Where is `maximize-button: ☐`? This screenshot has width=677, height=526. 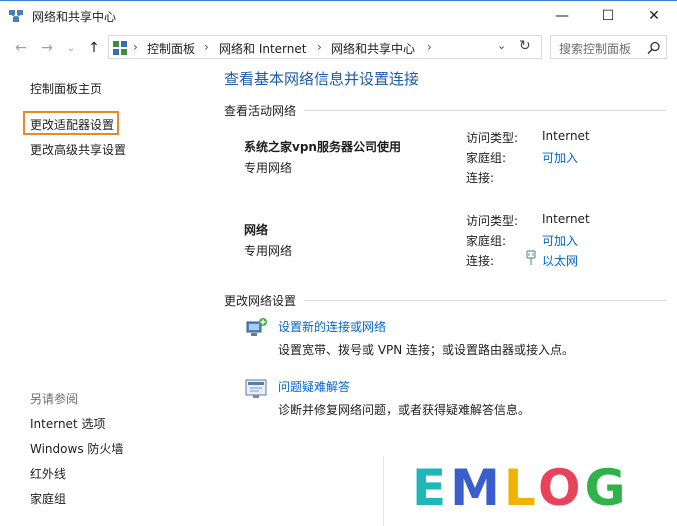
maximize-button: ☐ is located at coordinates (608, 16).